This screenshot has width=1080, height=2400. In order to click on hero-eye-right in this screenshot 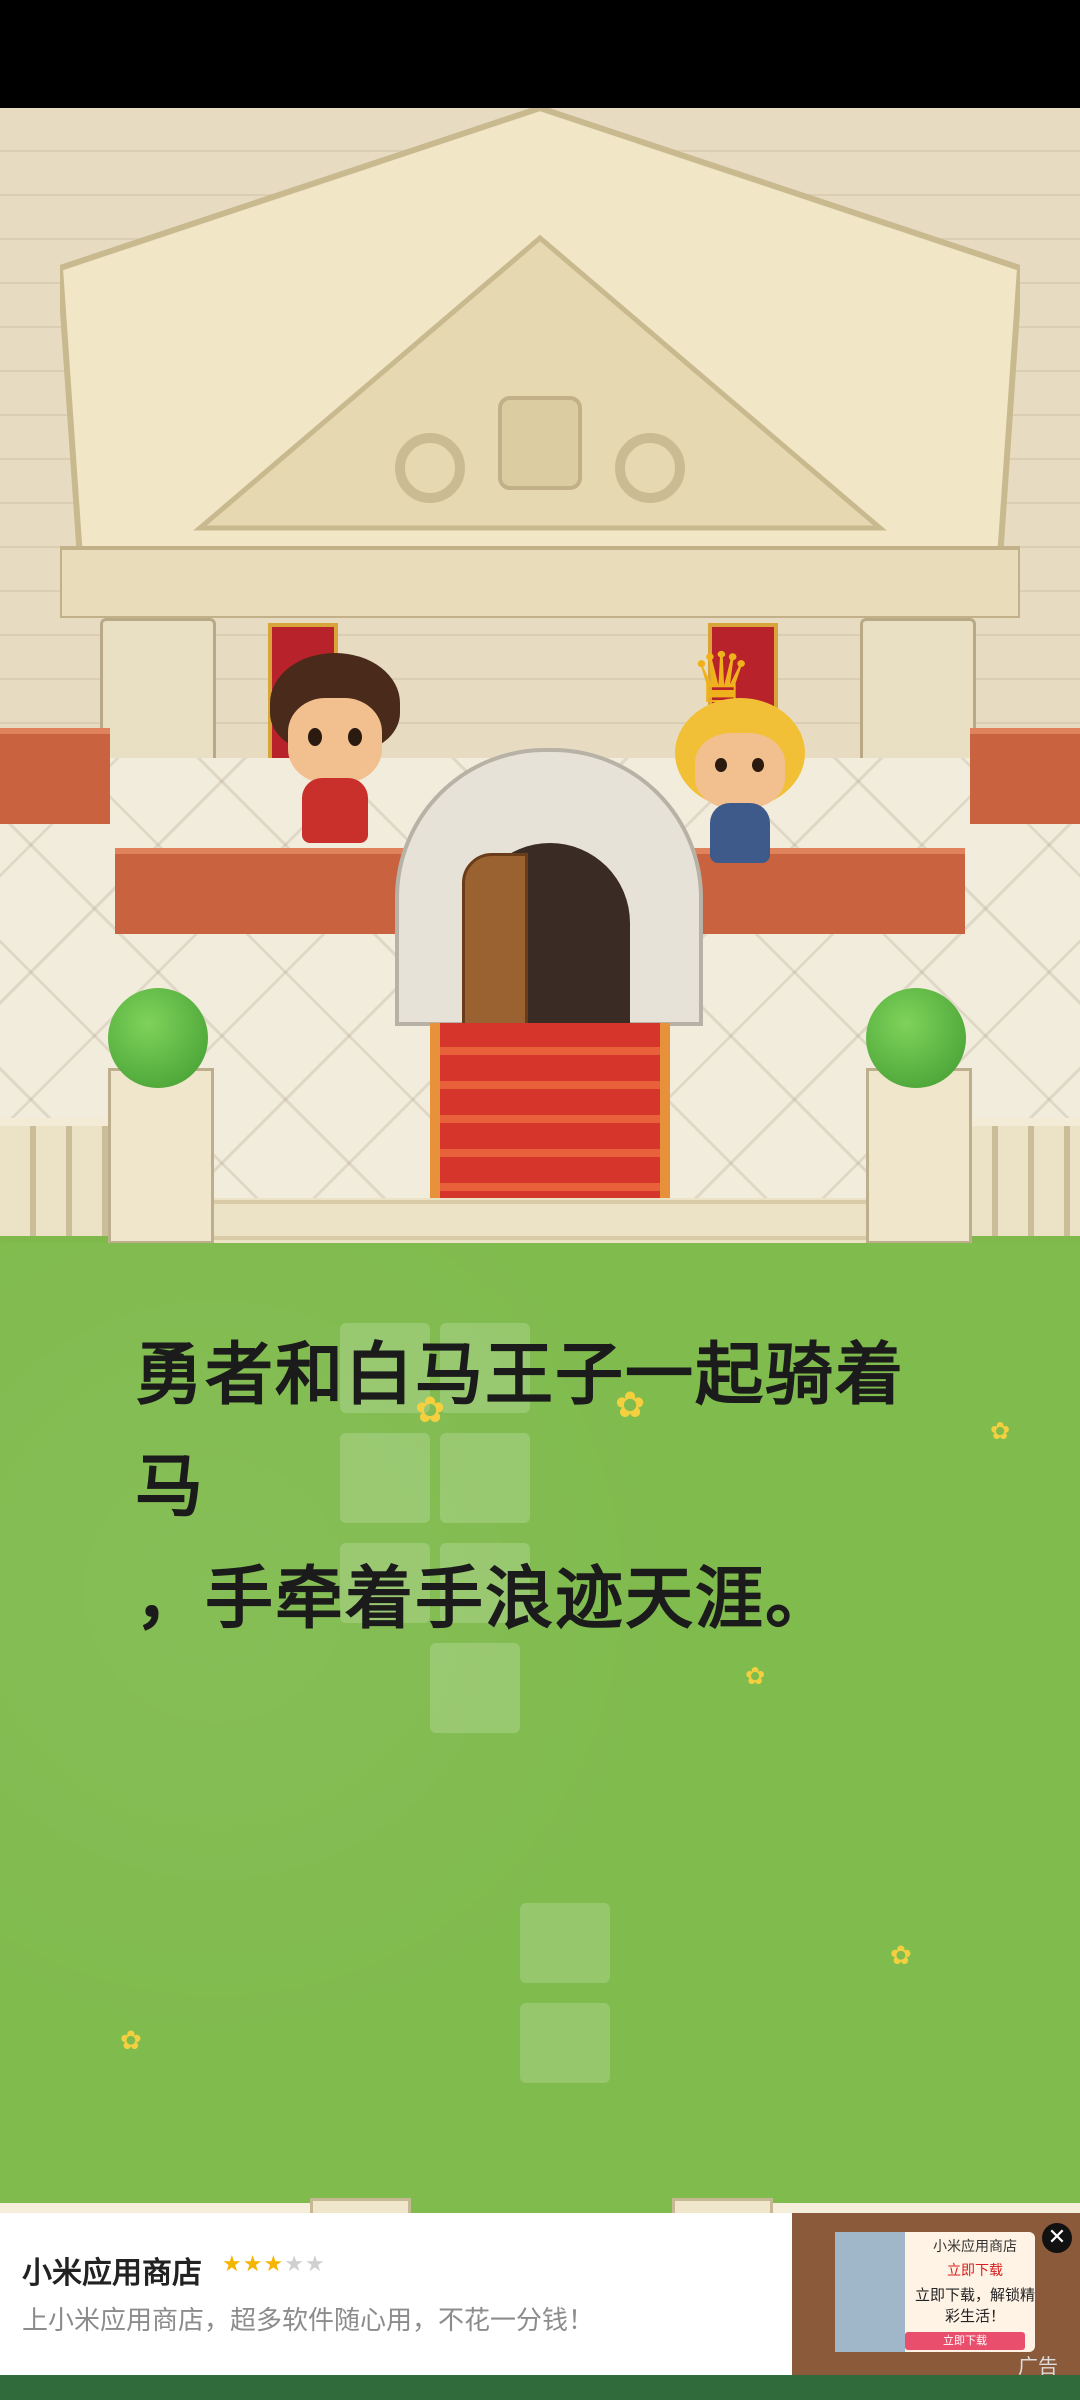, I will do `click(355, 737)`.